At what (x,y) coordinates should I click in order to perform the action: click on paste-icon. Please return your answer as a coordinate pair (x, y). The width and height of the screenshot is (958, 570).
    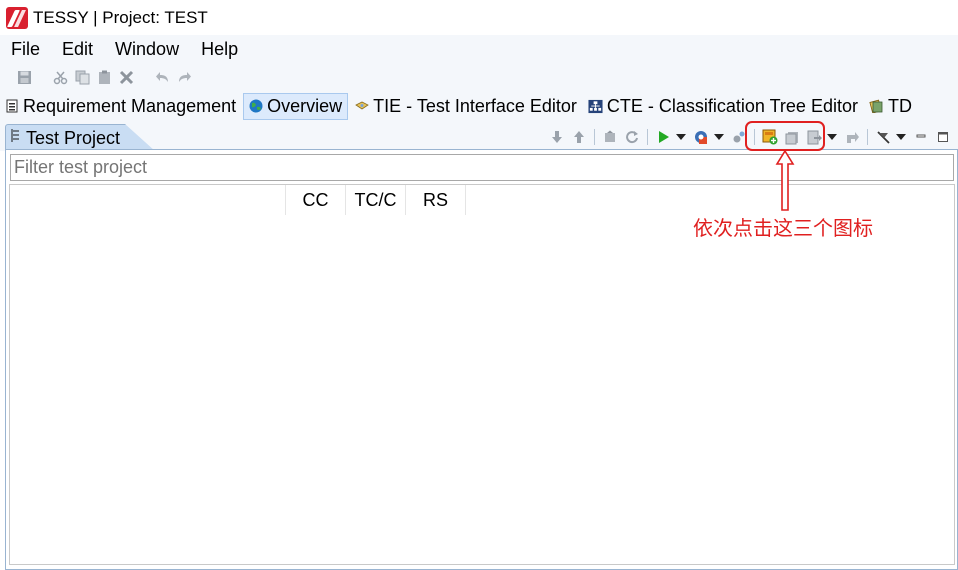
    Looking at the image, I should click on (104, 77).